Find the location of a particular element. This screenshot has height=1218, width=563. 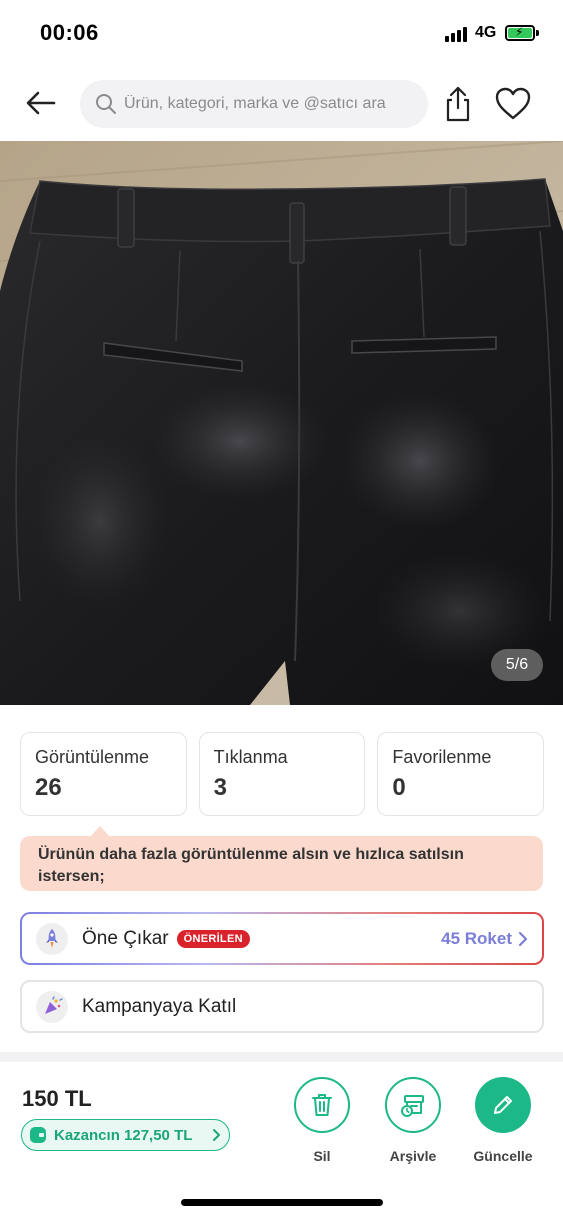

favorite-button is located at coordinates (513, 104).